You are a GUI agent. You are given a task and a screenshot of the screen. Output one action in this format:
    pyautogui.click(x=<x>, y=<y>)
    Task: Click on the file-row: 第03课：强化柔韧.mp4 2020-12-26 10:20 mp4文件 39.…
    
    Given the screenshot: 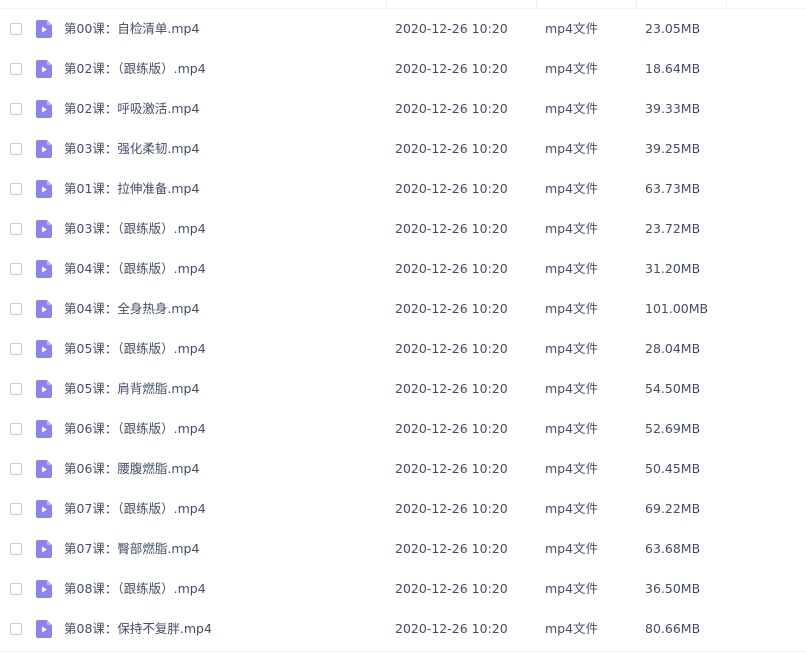 What is the action you would take?
    pyautogui.click(x=403, y=149)
    